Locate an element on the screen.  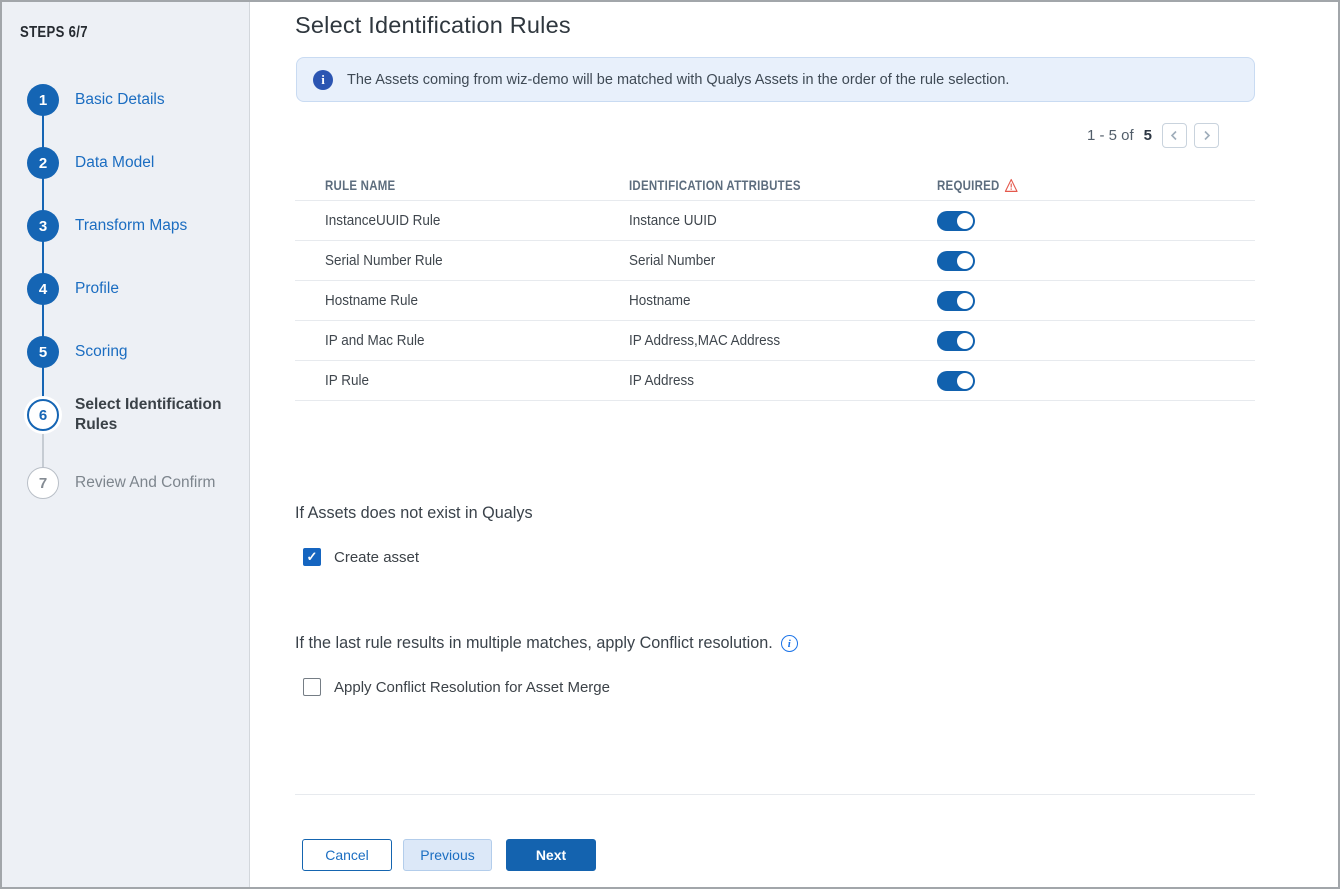
conflict-info-icon: i is located at coordinates (789, 643).